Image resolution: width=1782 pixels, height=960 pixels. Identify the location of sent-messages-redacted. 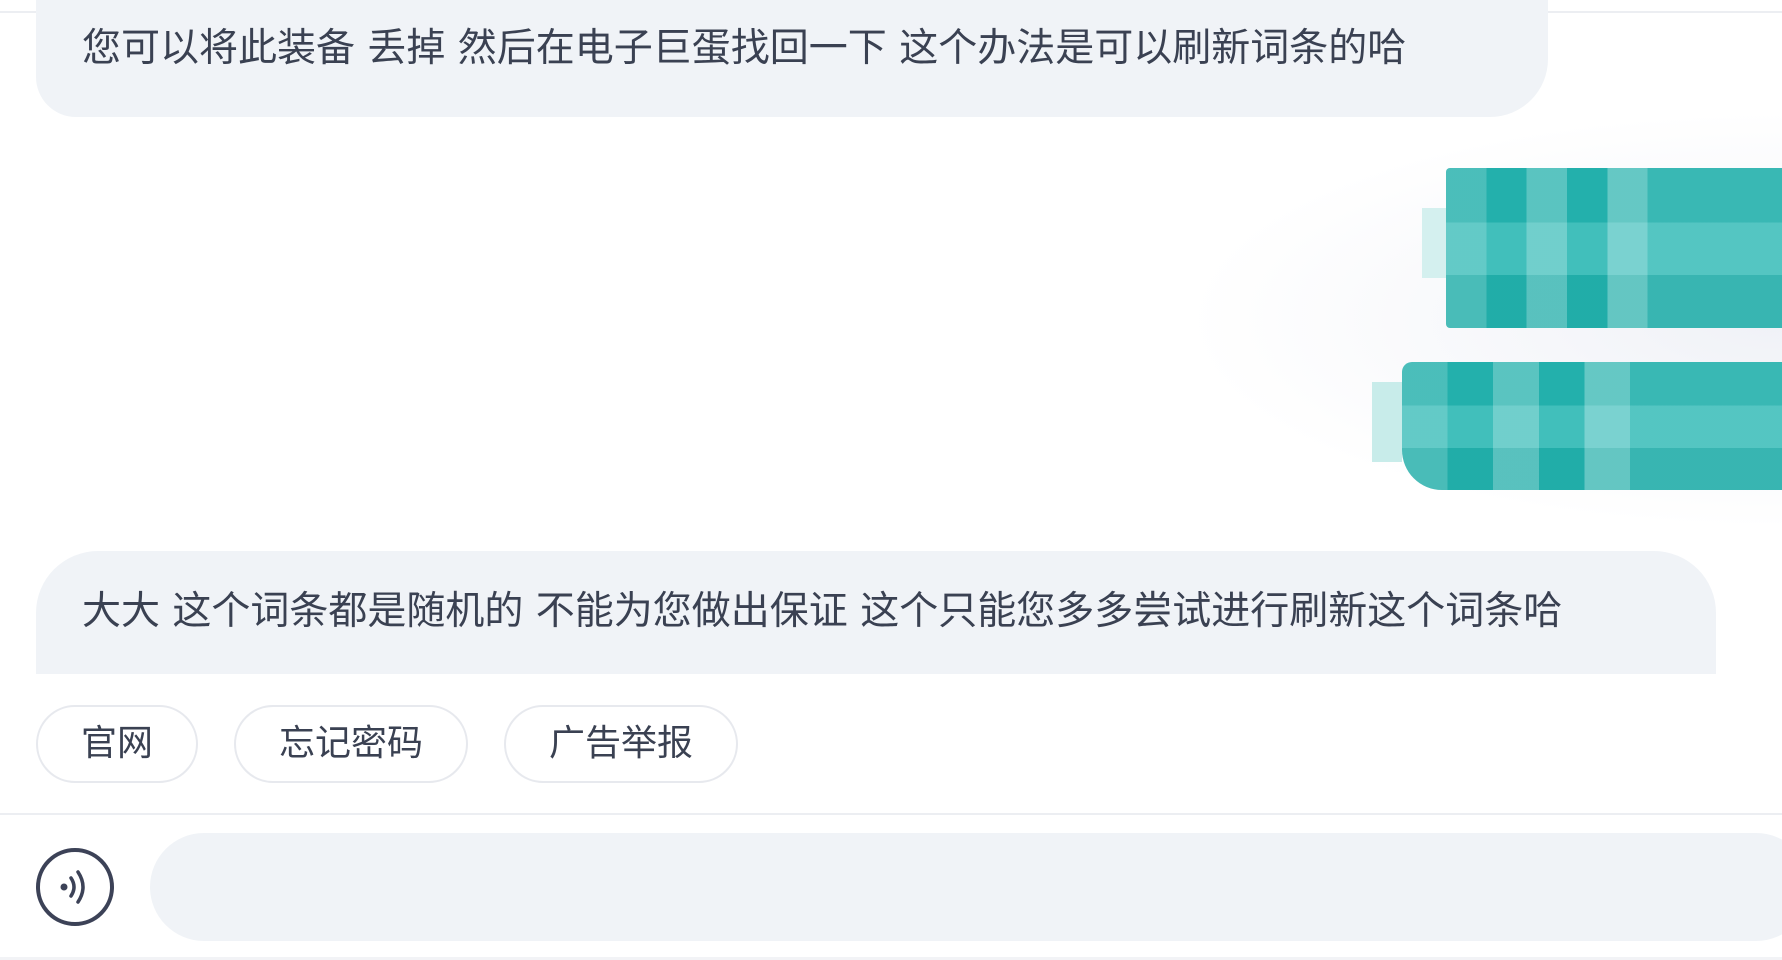
(1482, 320).